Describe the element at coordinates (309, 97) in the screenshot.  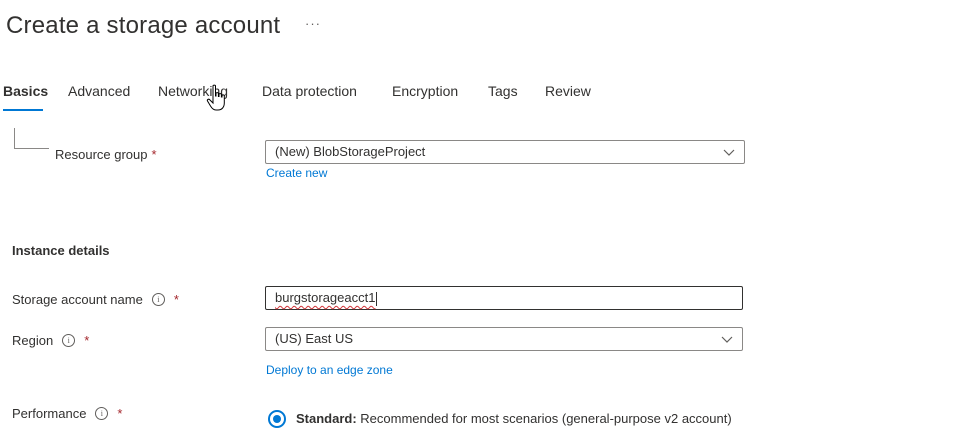
I see `tab-data-protection: Data protection` at that location.